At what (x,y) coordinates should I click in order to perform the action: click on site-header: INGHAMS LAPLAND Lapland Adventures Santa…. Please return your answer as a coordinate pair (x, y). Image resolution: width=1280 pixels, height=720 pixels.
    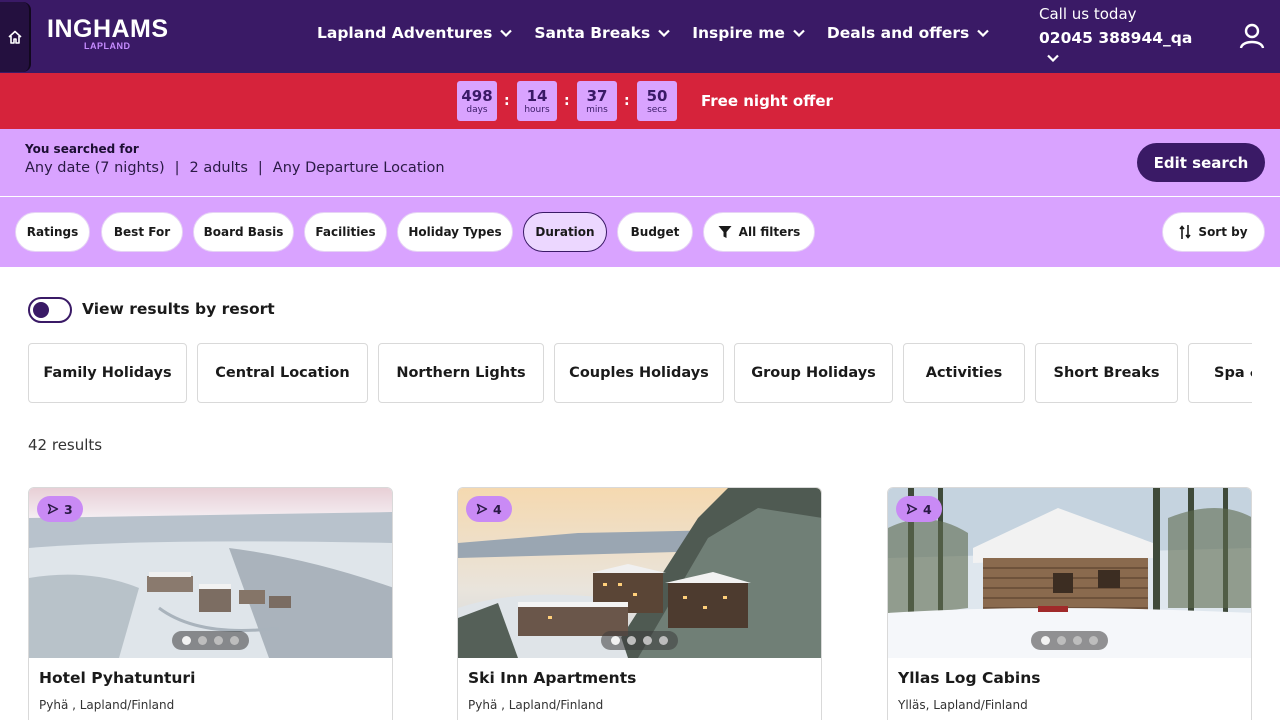
    Looking at the image, I should click on (640, 36).